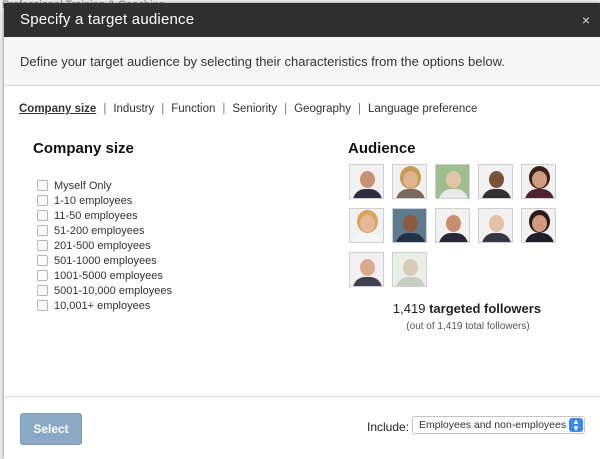  Describe the element at coordinates (107, 19) in the screenshot. I see `dialog-title: Specify a target audience` at that location.